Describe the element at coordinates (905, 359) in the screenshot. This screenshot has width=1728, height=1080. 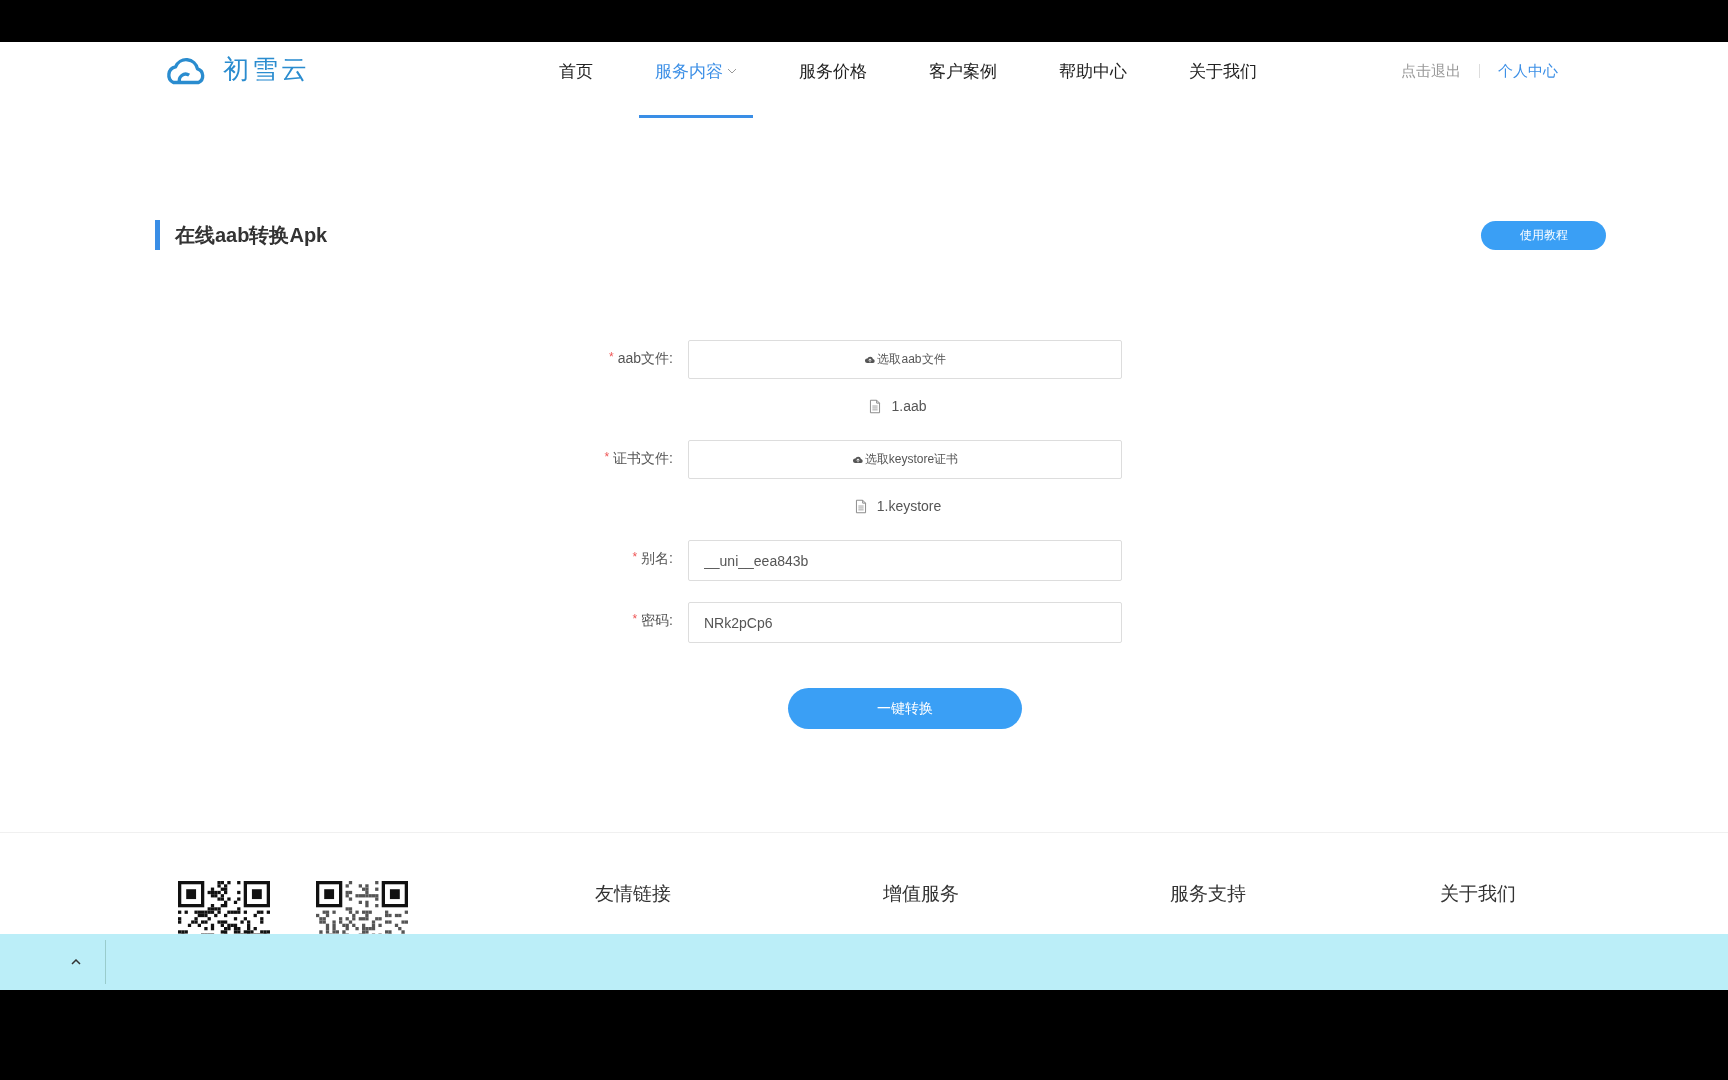
I see `upload-button: 选取aab文件` at that location.